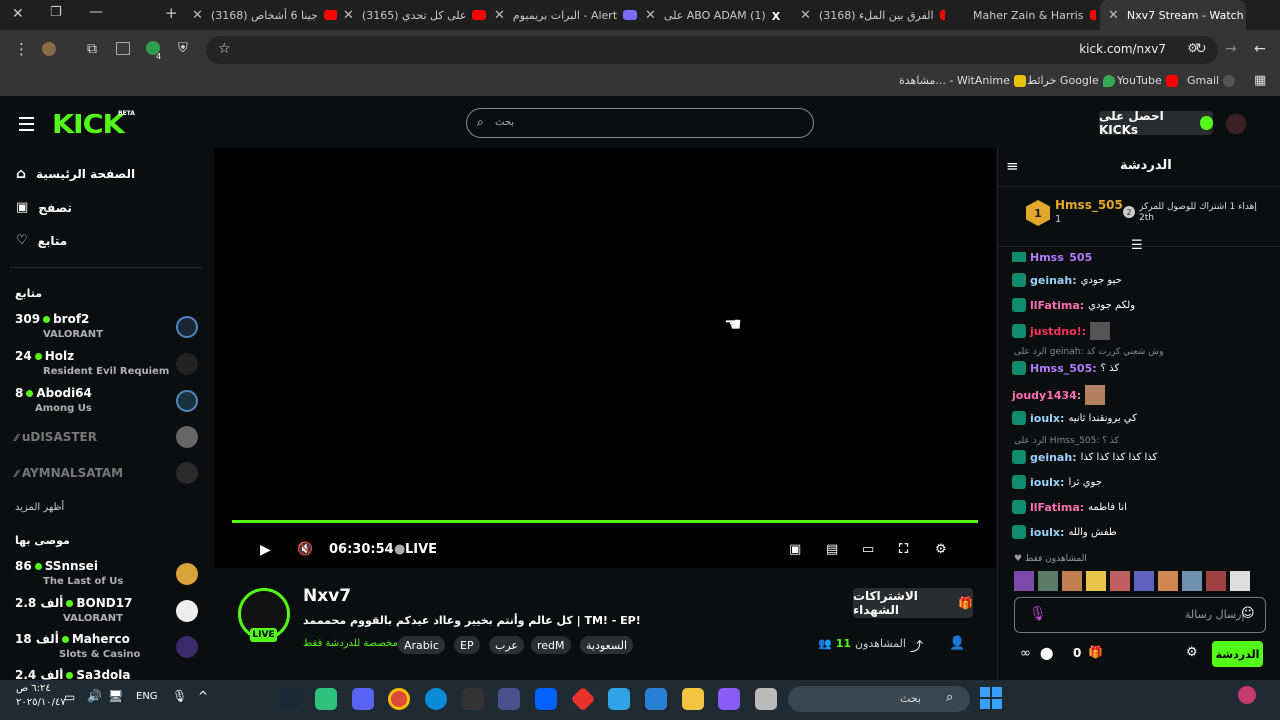  What do you see at coordinates (399, 699) in the screenshot?
I see `chrome-icon` at bounding box center [399, 699].